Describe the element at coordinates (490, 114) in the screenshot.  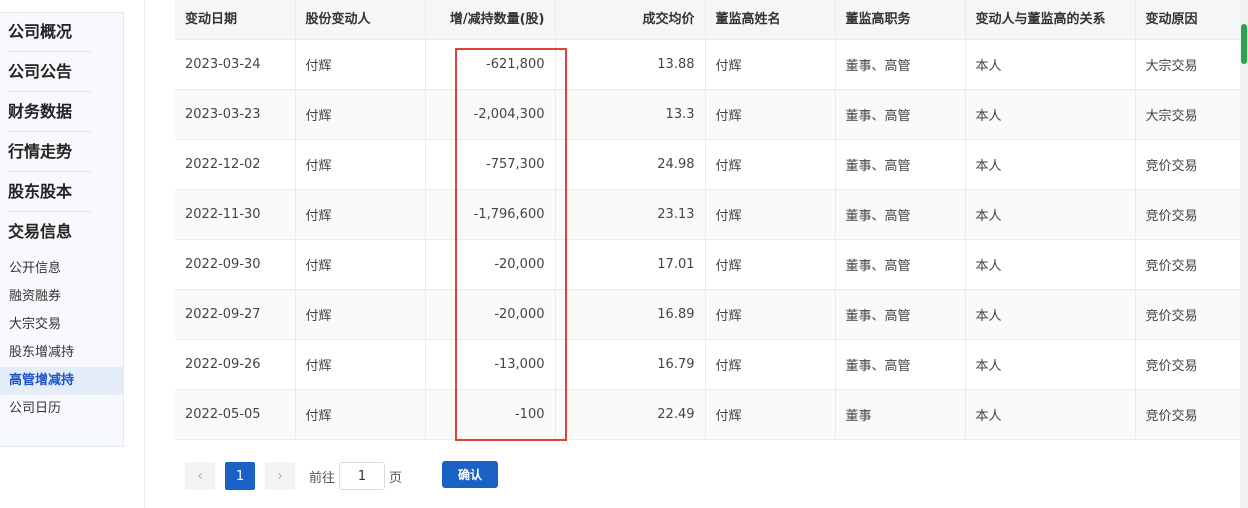
I see `cell-change-quantity: -2,004,300` at that location.